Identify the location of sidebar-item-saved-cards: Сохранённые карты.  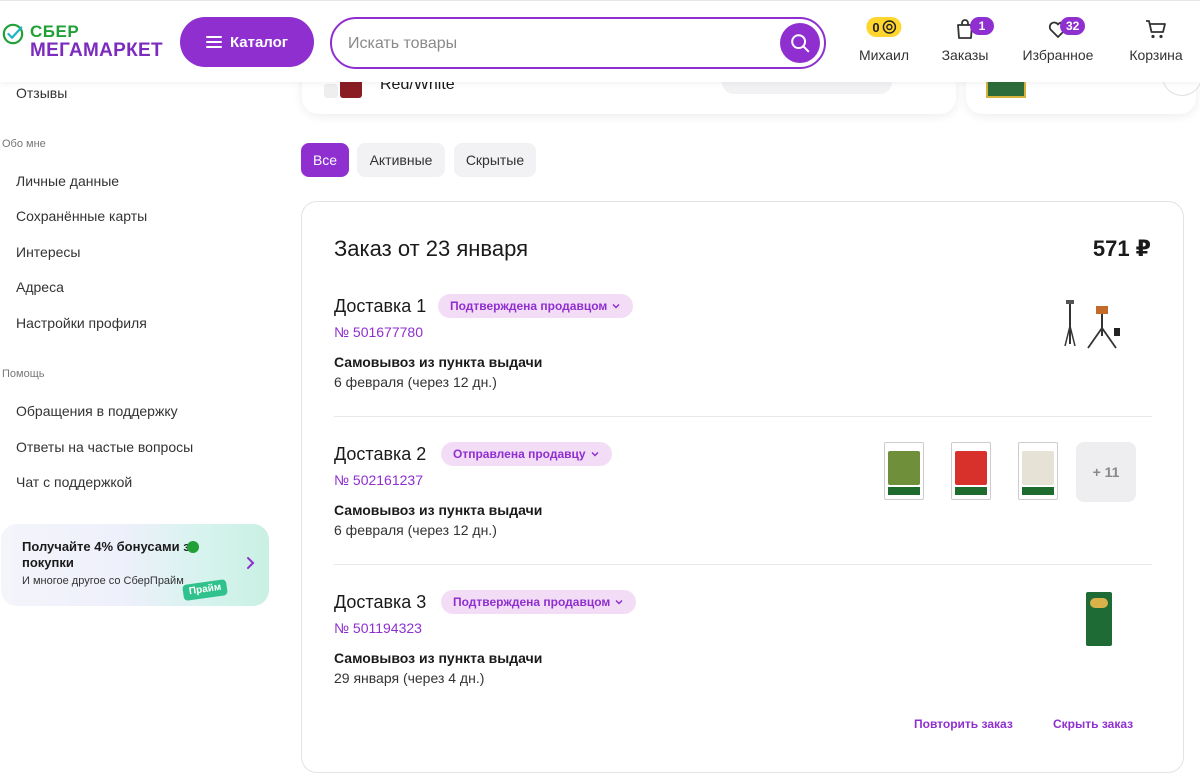
(81, 216).